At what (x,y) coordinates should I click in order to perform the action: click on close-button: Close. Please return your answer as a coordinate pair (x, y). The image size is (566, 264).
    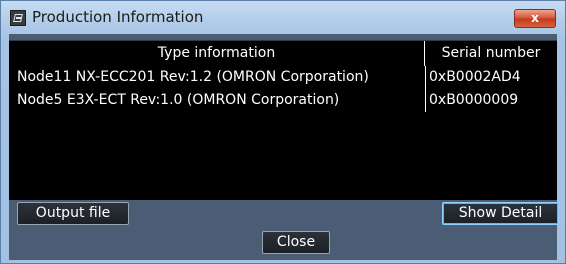
    Looking at the image, I should click on (296, 242).